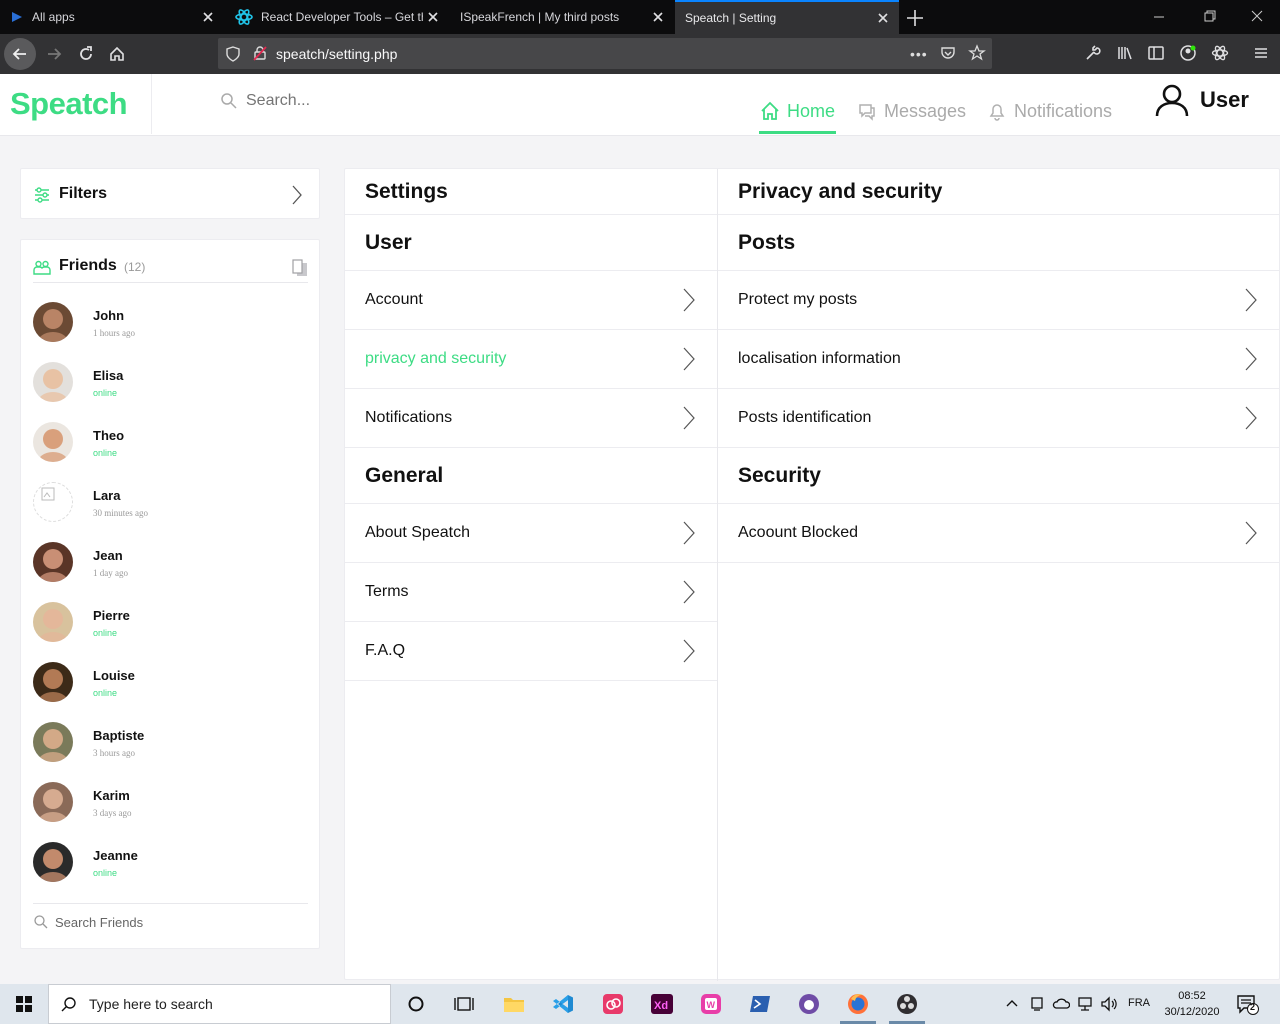 The height and width of the screenshot is (1024, 1280). Describe the element at coordinates (797, 111) in the screenshot. I see `nav-home: Home` at that location.